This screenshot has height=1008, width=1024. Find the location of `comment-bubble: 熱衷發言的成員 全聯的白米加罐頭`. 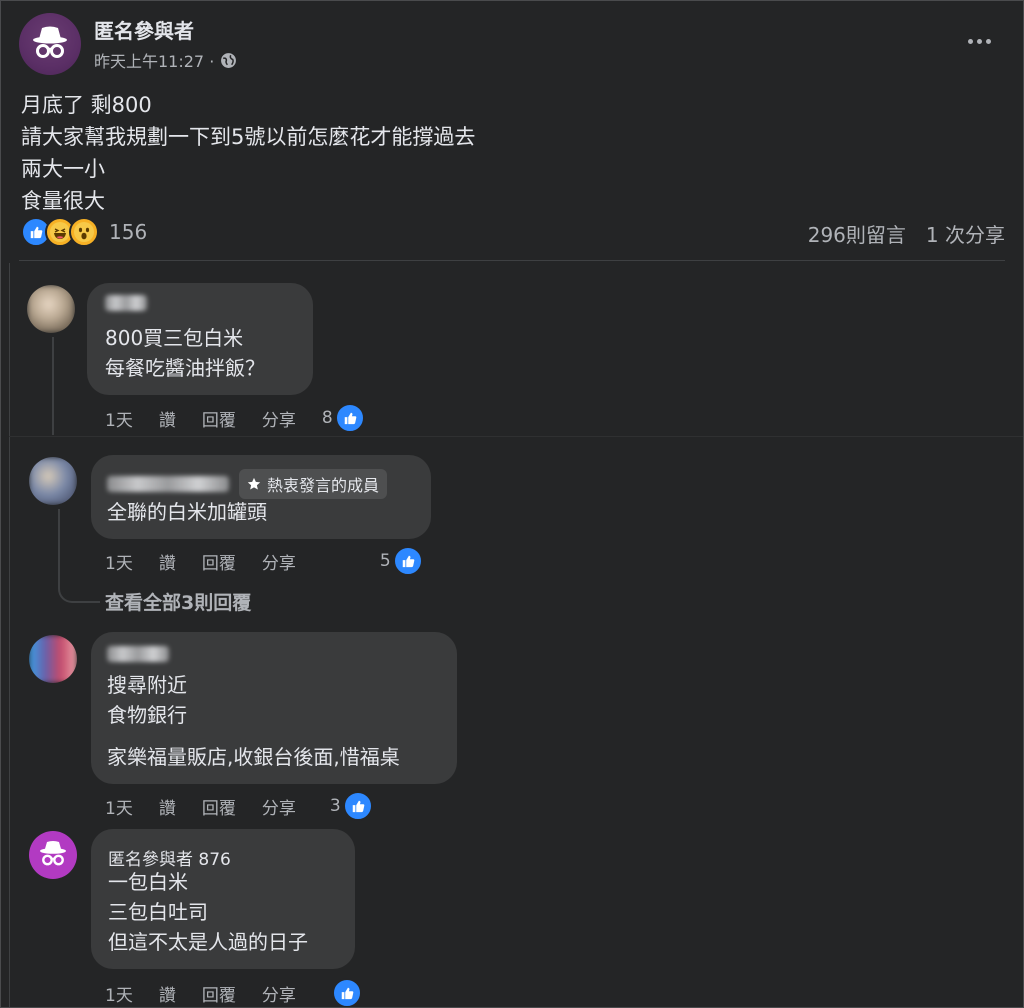

comment-bubble: 熱衷發言的成員 全聯的白米加罐頭 is located at coordinates (261, 497).